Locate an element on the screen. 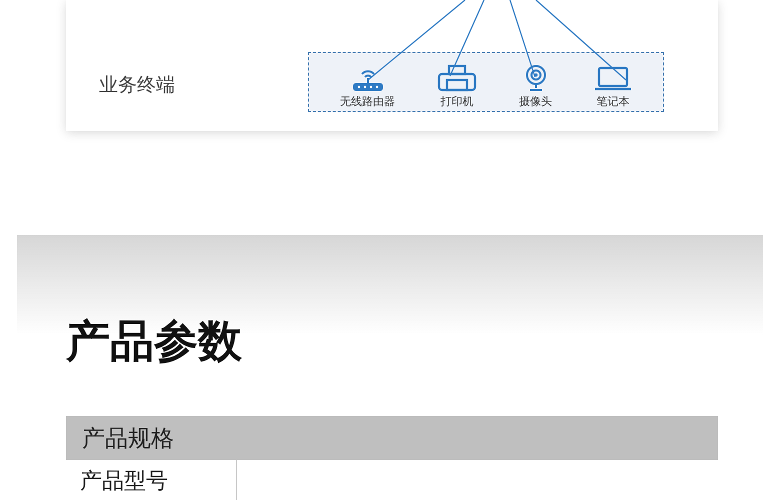  printer-icon is located at coordinates (457, 78).